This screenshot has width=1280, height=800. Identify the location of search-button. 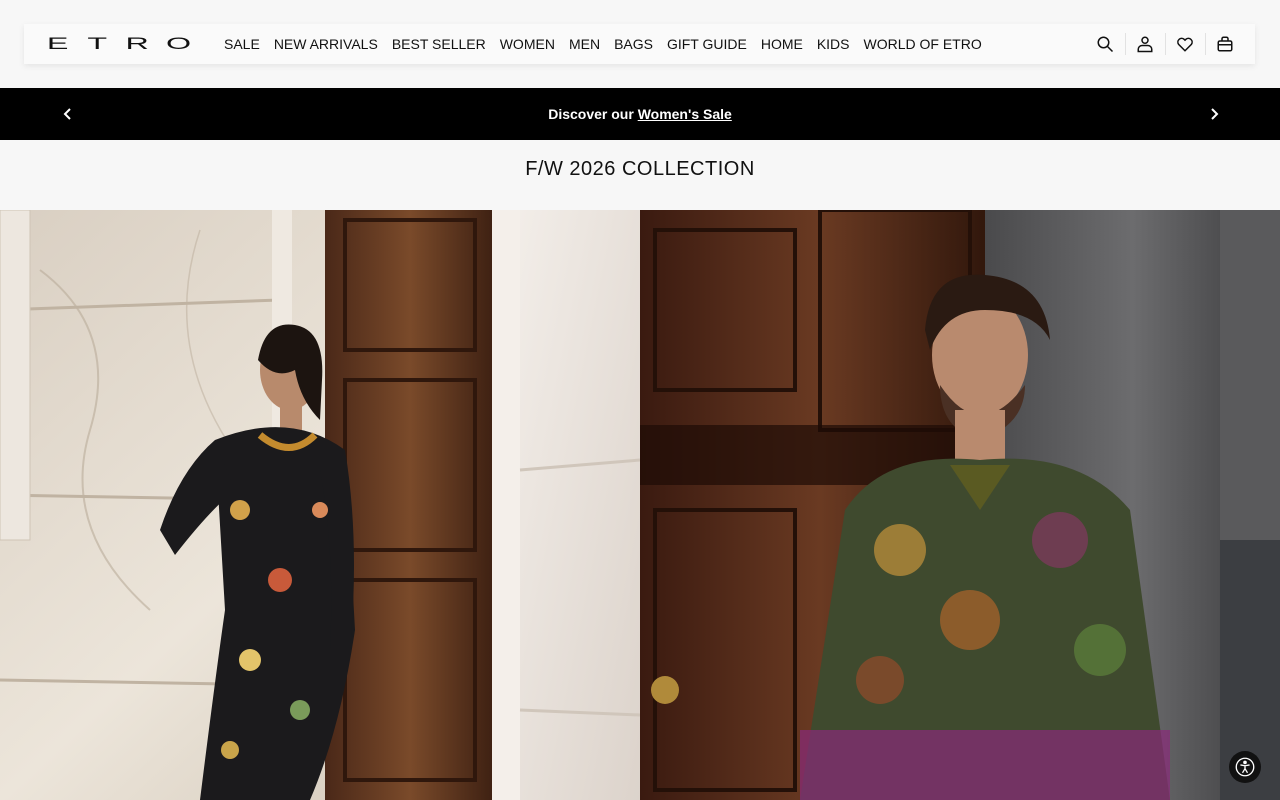
(1105, 44).